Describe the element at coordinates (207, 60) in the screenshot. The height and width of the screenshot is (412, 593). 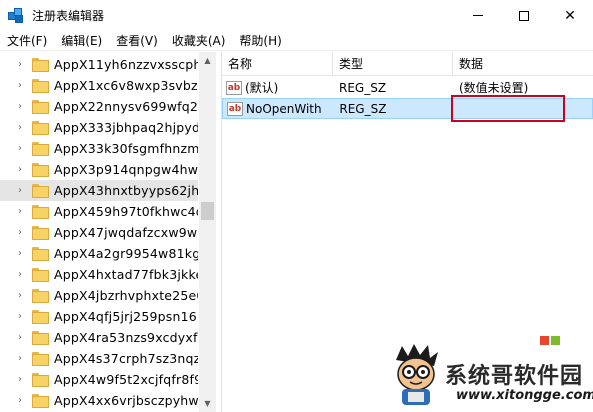
I see `scroll-up-arrow-icon: ▲` at that location.